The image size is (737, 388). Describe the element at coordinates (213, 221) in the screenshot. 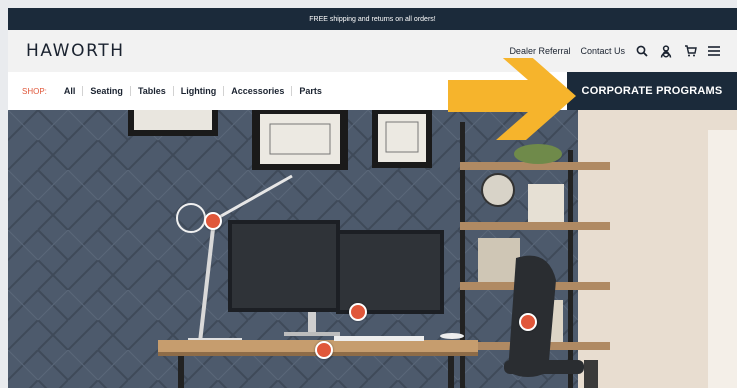

I see `hotspot-lamp` at that location.